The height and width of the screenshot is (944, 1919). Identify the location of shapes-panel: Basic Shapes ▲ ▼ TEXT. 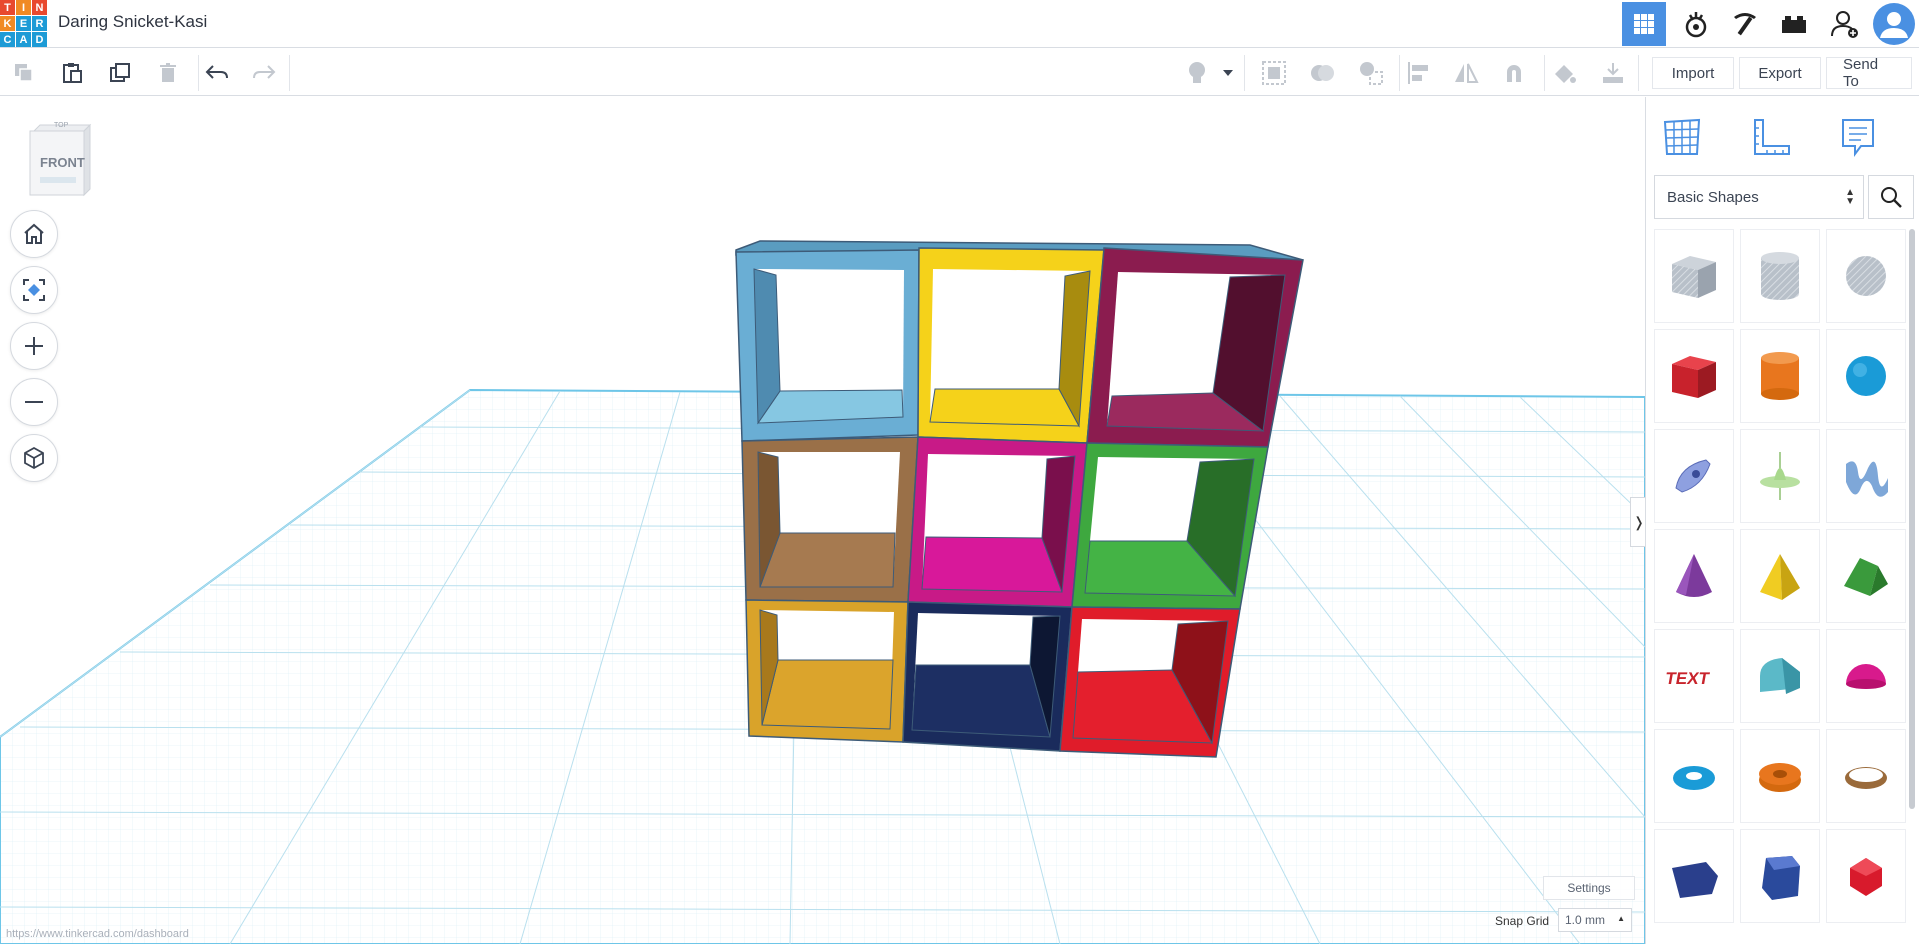
(1782, 520).